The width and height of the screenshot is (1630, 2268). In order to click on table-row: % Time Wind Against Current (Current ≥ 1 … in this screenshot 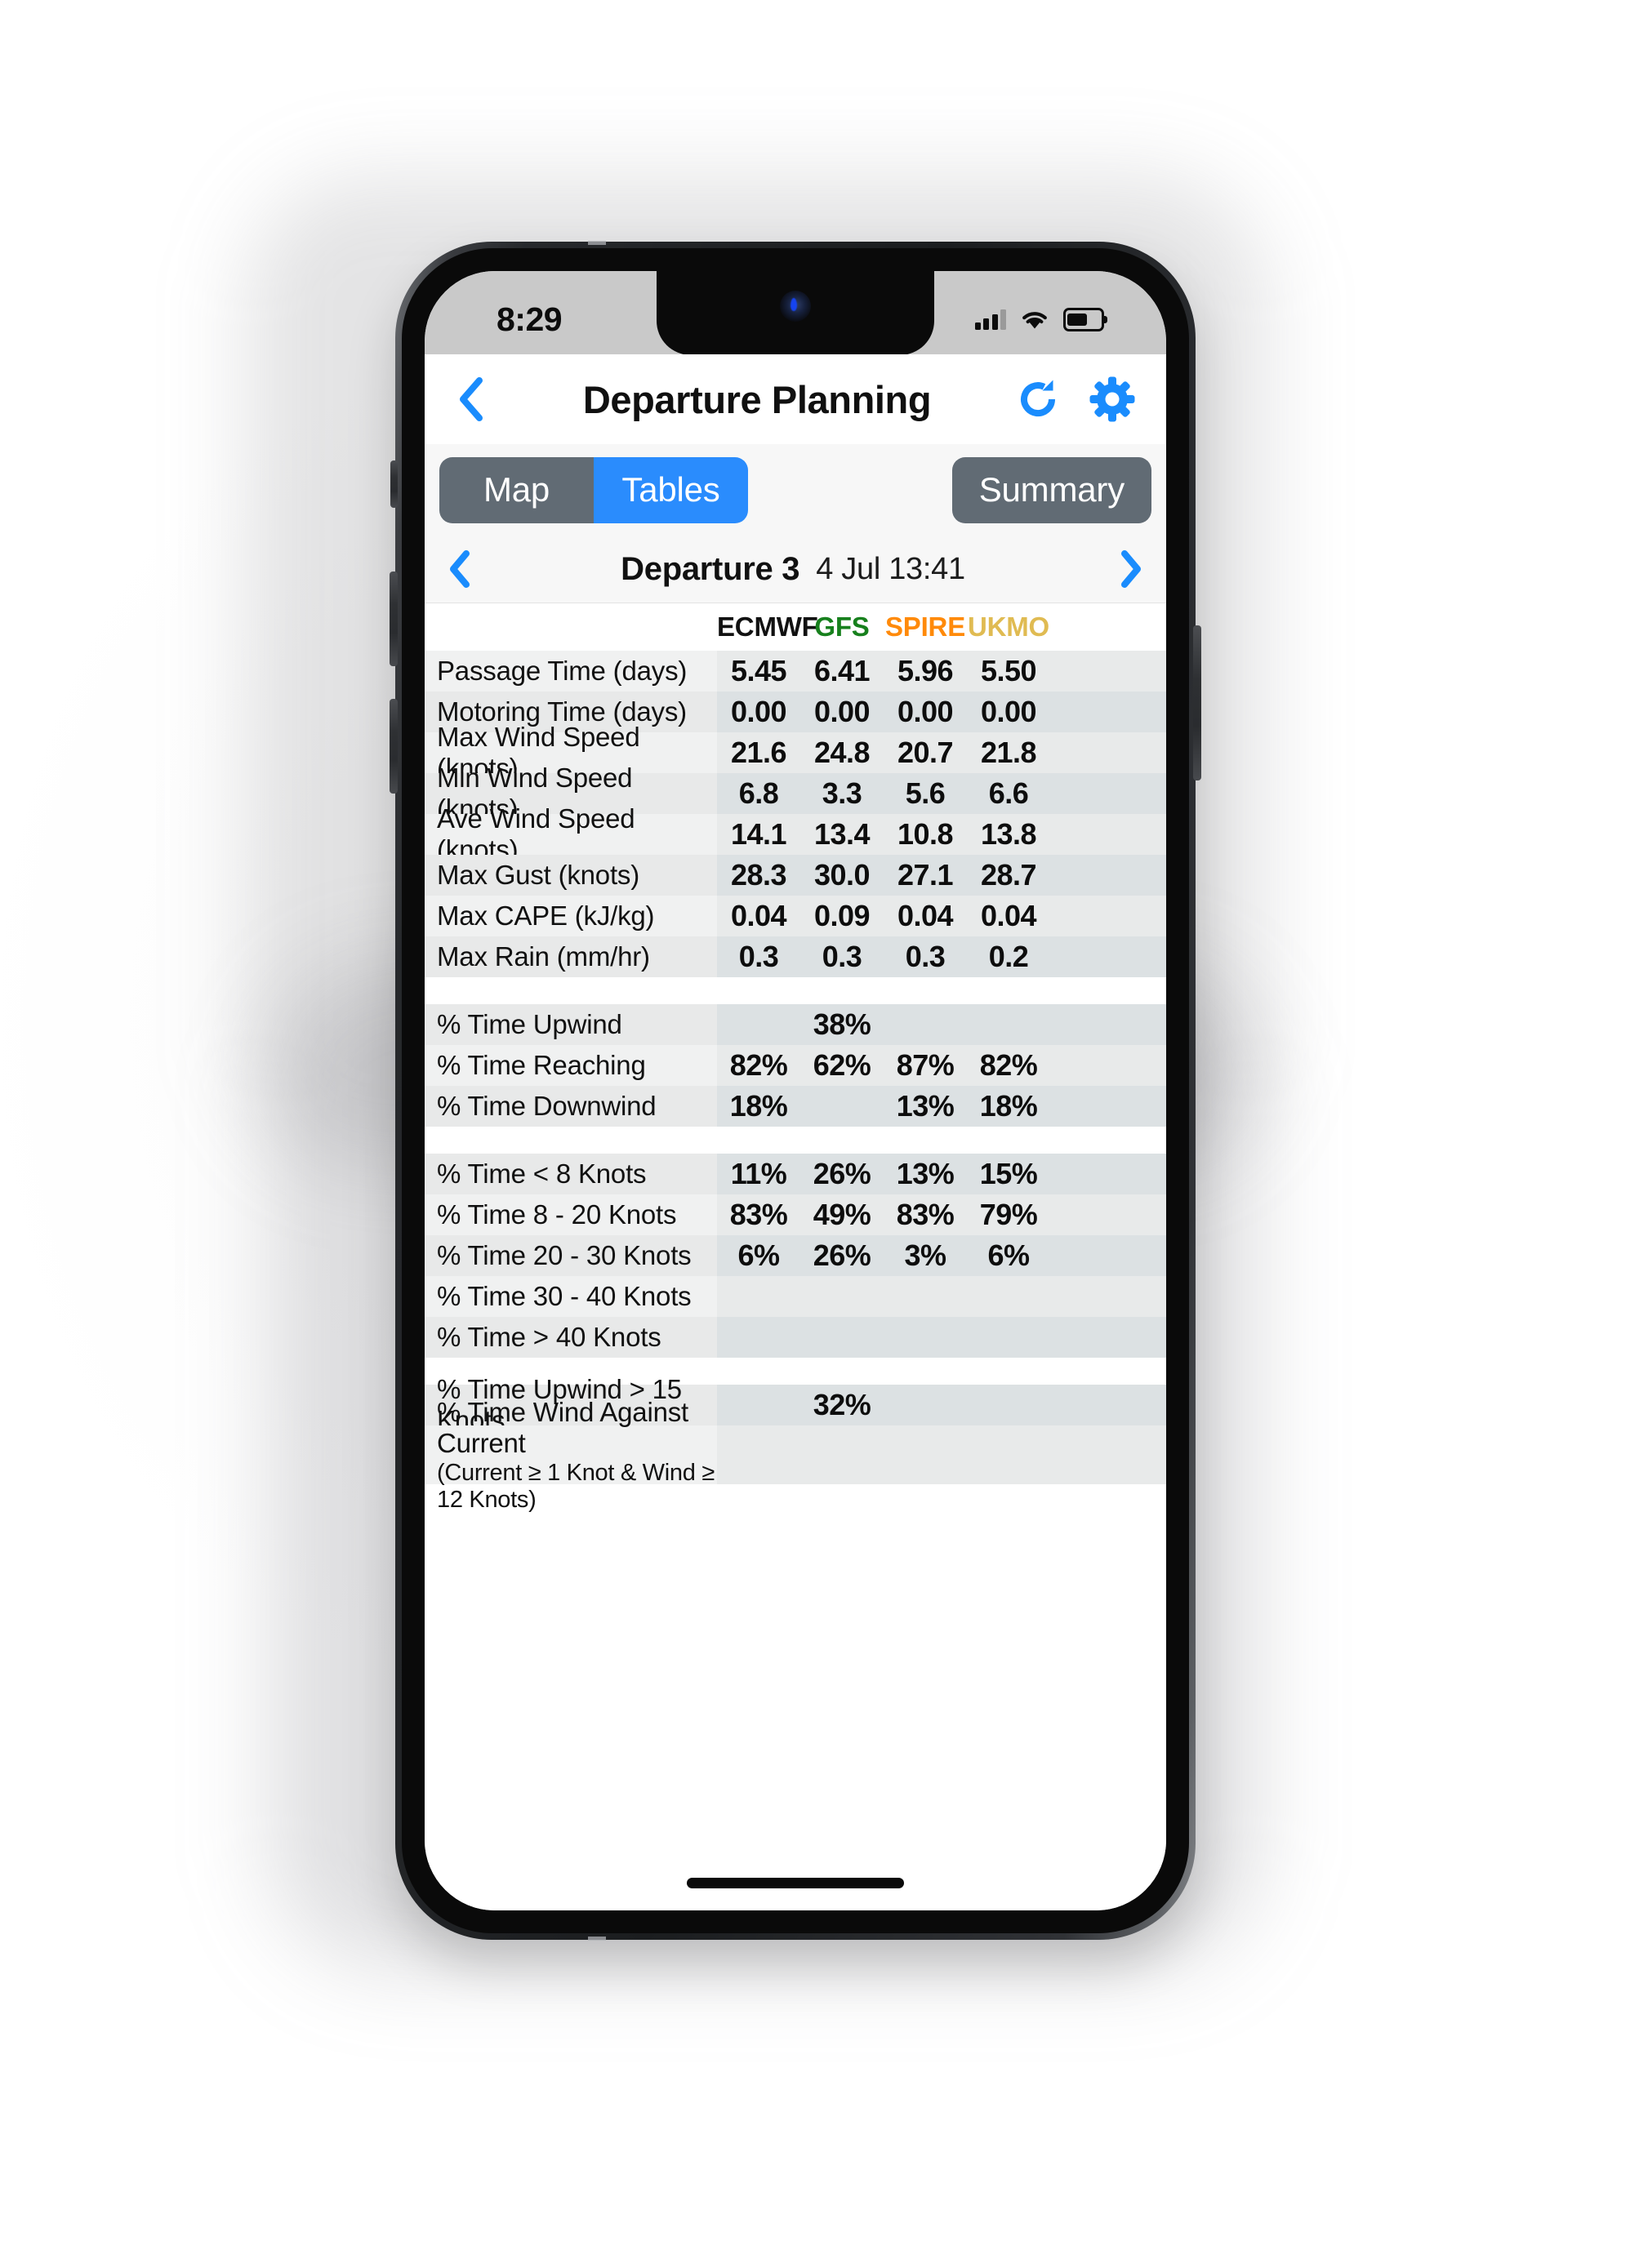, I will do `click(795, 1455)`.